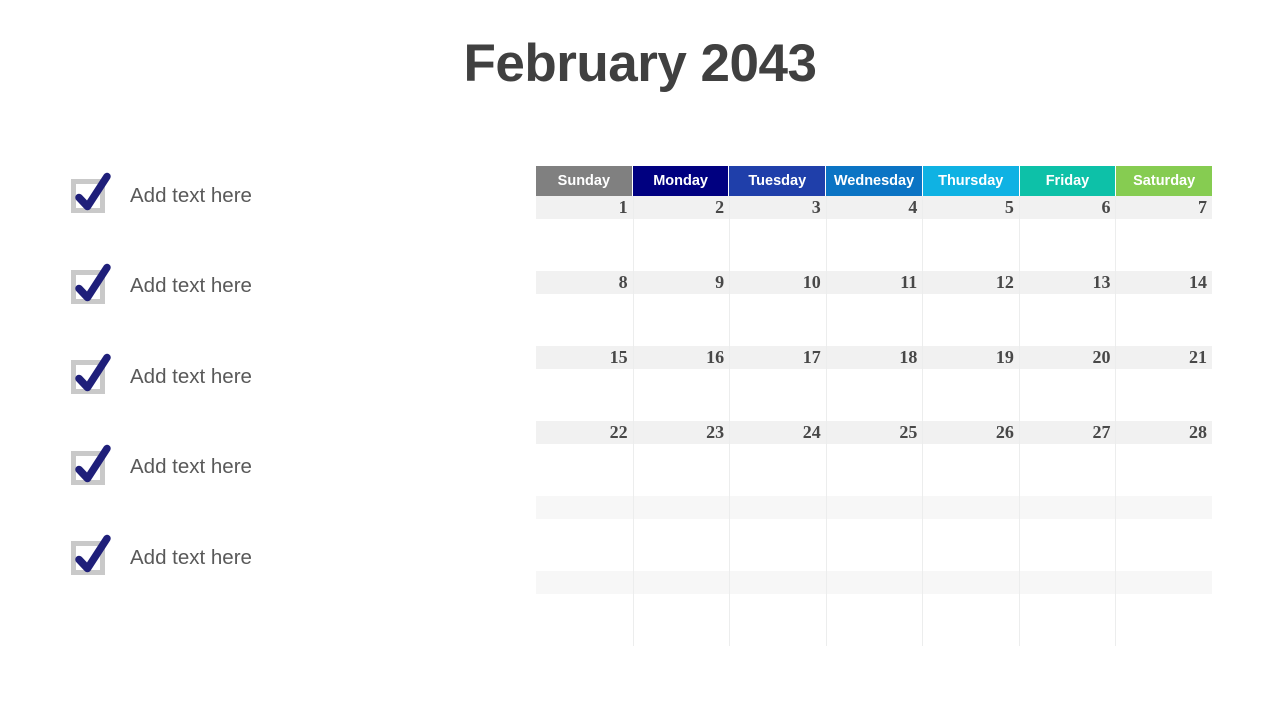  I want to click on weekday-header-saturday: Saturday, so click(1164, 181).